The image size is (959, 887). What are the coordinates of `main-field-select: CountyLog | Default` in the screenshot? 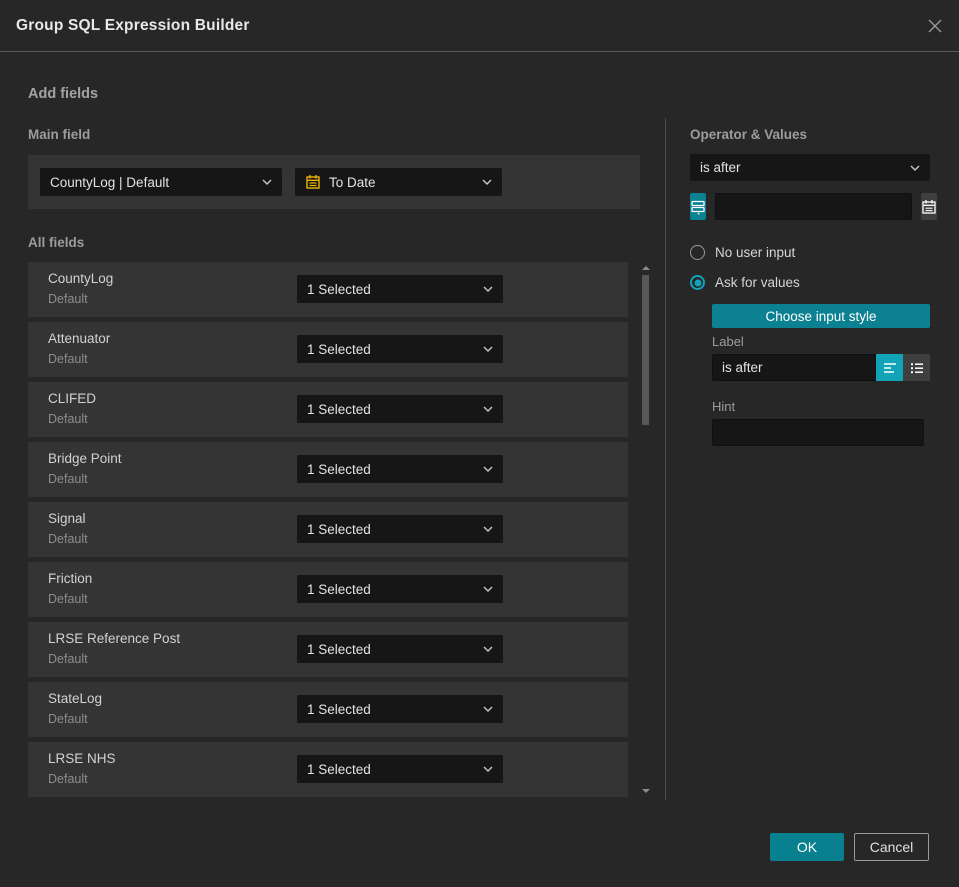 It's located at (161, 182).